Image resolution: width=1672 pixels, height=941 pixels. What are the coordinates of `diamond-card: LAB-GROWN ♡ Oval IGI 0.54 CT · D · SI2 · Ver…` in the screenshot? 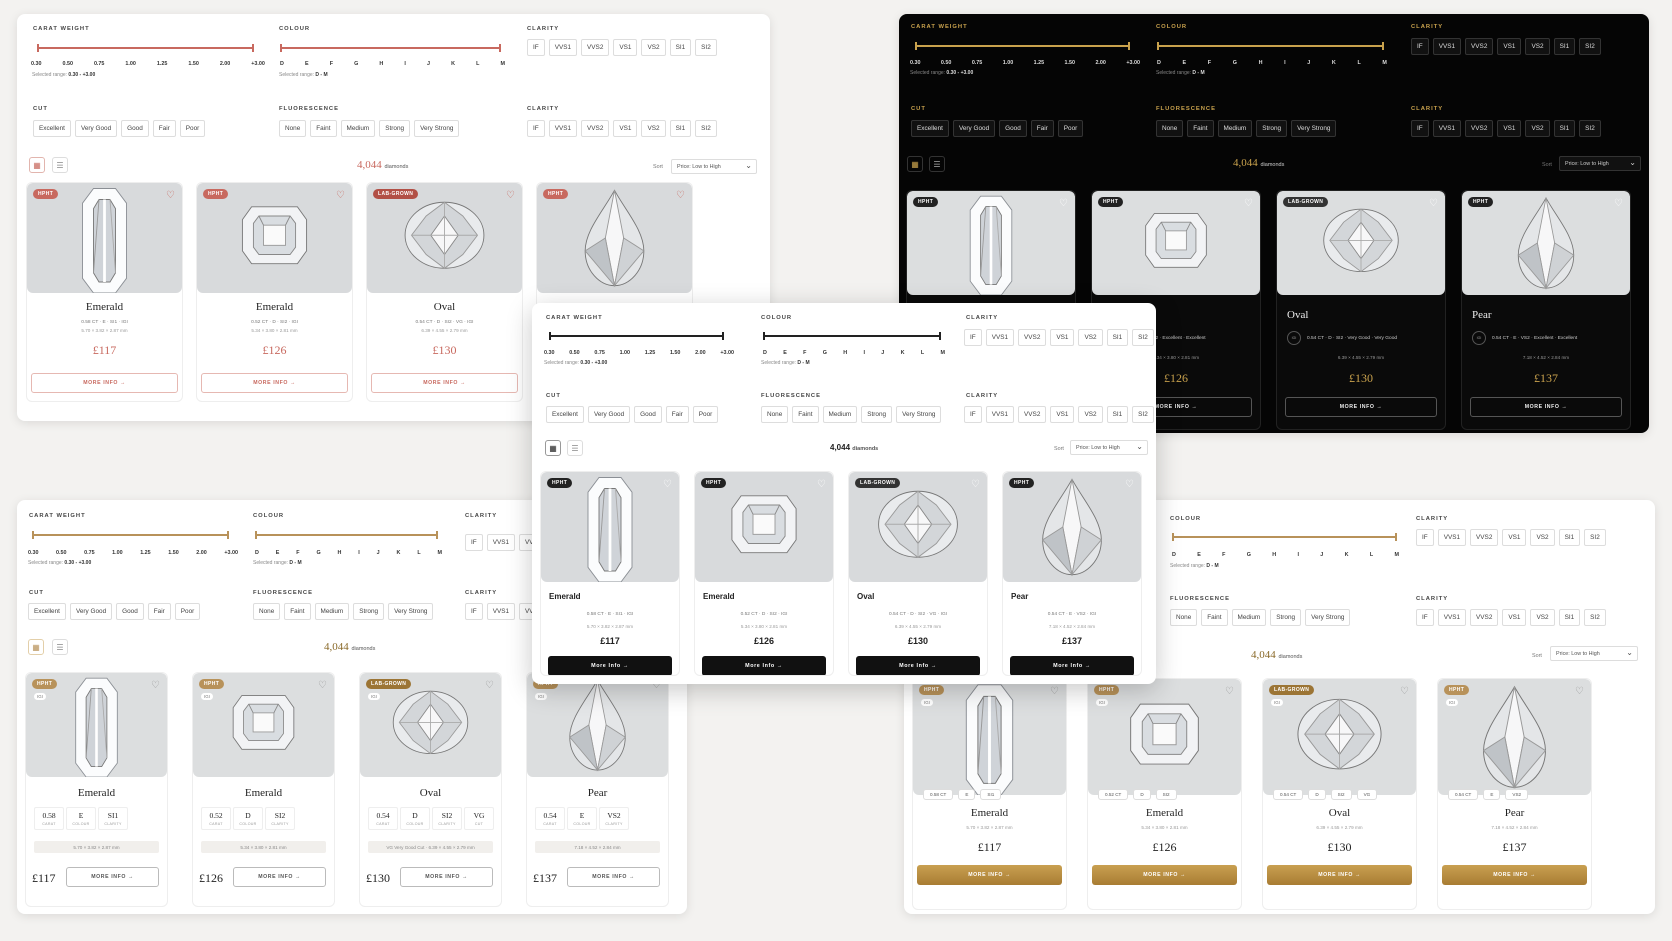 It's located at (1361, 310).